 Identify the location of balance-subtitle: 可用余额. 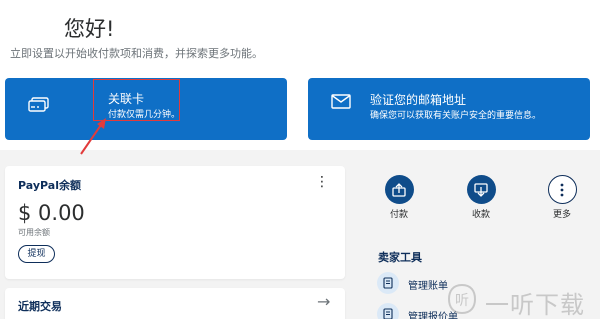
(34, 232).